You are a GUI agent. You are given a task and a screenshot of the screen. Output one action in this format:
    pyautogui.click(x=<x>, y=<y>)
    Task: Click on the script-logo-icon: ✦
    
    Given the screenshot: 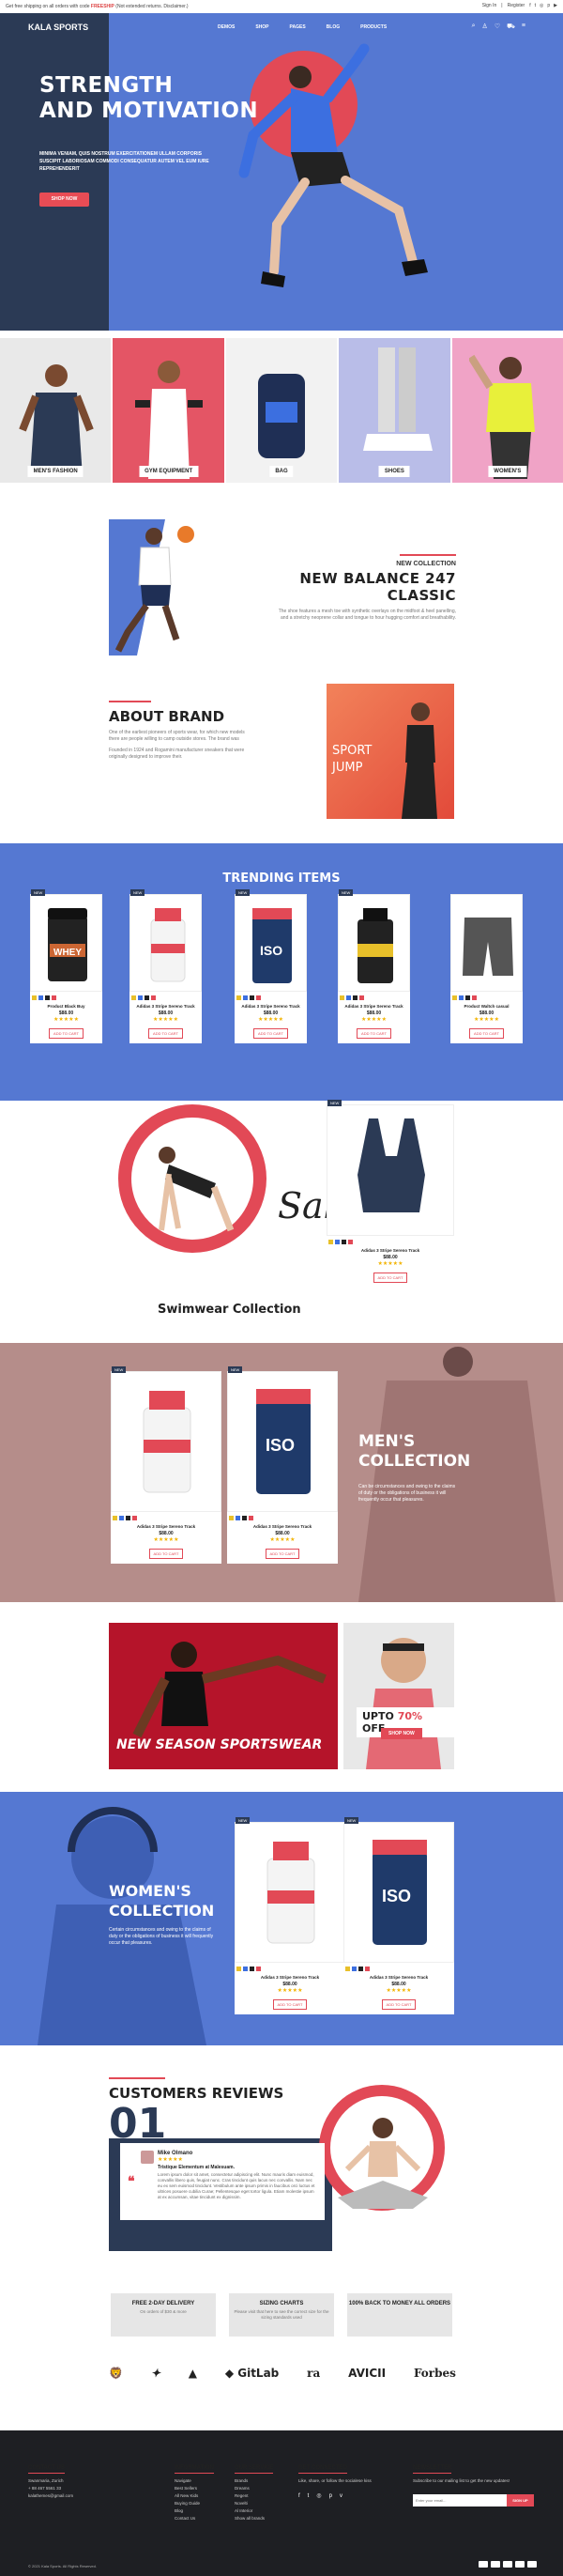 What is the action you would take?
    pyautogui.click(x=155, y=2373)
    